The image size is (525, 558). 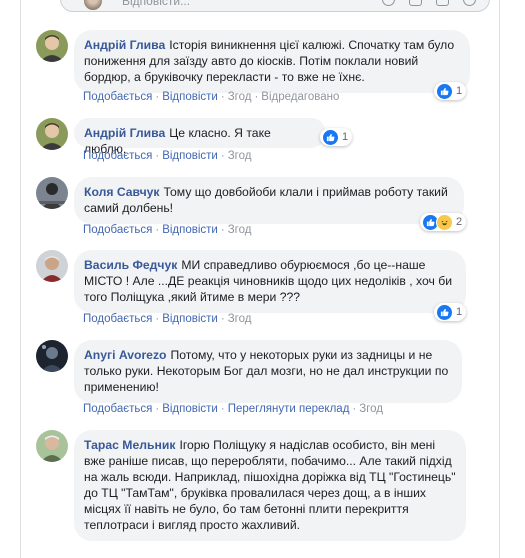 What do you see at coordinates (429, 3) in the screenshot?
I see `reply-tools` at bounding box center [429, 3].